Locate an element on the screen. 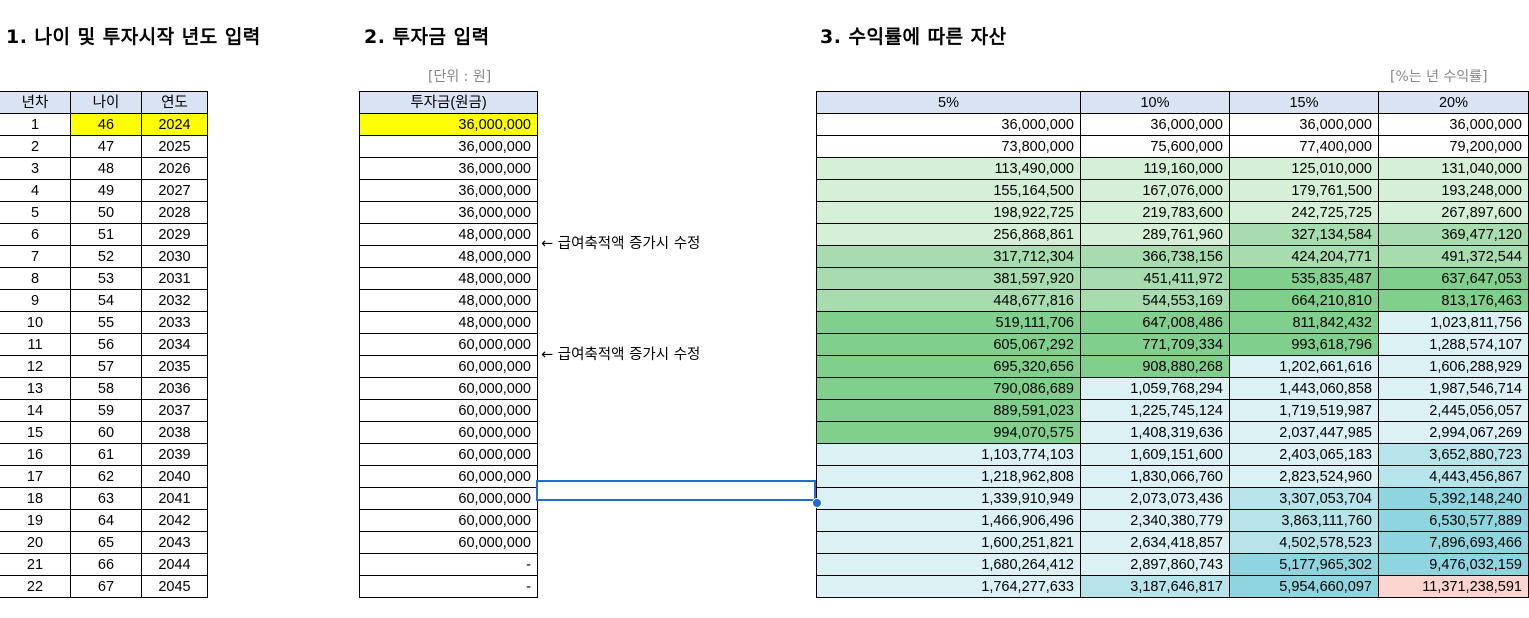 The image size is (1529, 618). asset-cell: 1,606,288,929 is located at coordinates (1453, 366).